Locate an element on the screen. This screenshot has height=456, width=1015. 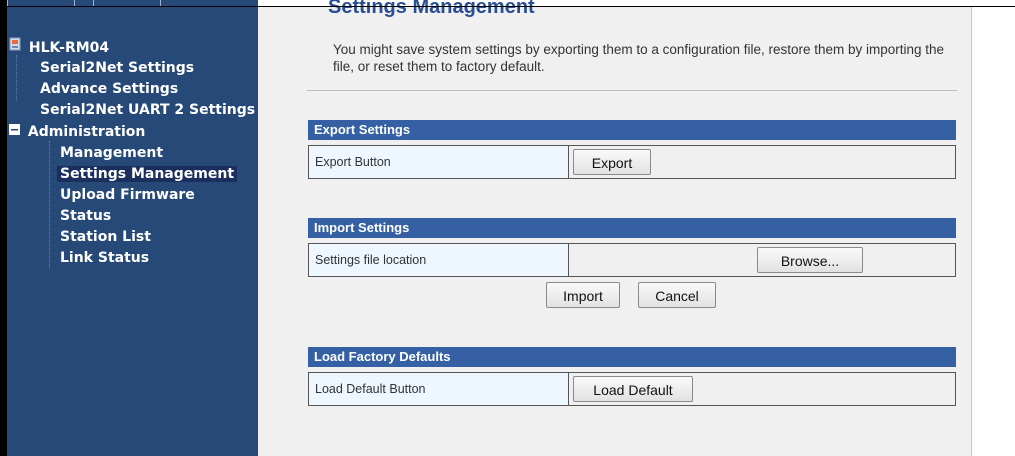
sidebar-item-station-list: Station List is located at coordinates (105, 237).